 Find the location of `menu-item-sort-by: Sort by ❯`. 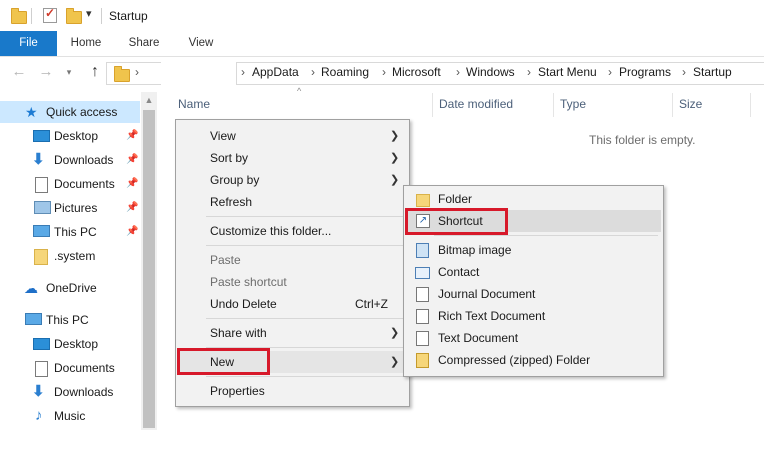

menu-item-sort-by: Sort by ❯ is located at coordinates (292, 158).